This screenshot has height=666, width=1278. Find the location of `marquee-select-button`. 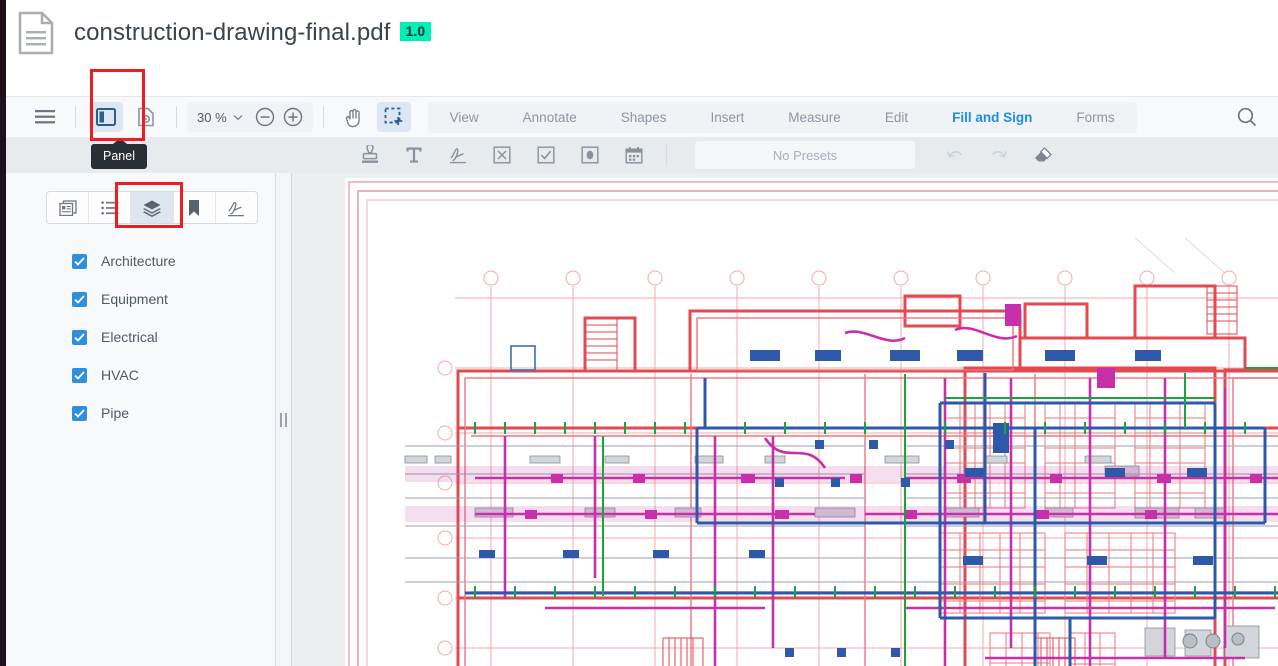

marquee-select-button is located at coordinates (393, 117).